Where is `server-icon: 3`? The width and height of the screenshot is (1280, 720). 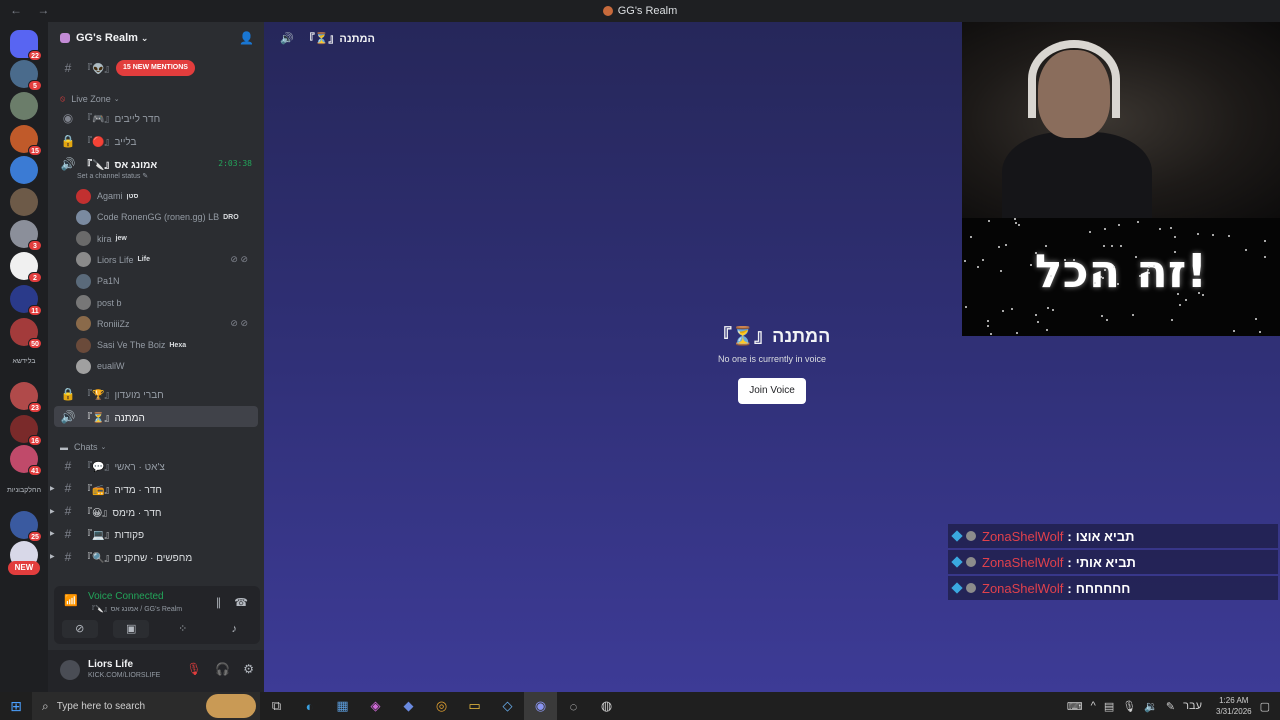 server-icon: 3 is located at coordinates (26, 235).